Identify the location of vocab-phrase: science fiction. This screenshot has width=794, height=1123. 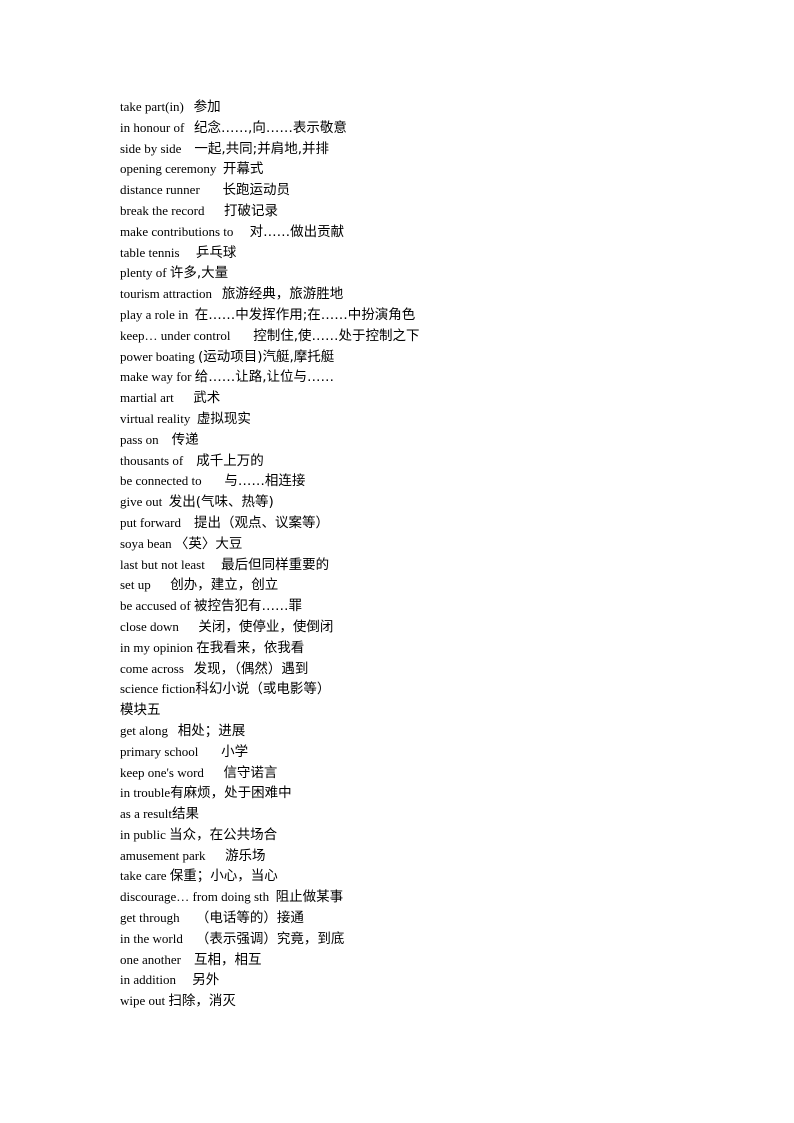
(158, 689).